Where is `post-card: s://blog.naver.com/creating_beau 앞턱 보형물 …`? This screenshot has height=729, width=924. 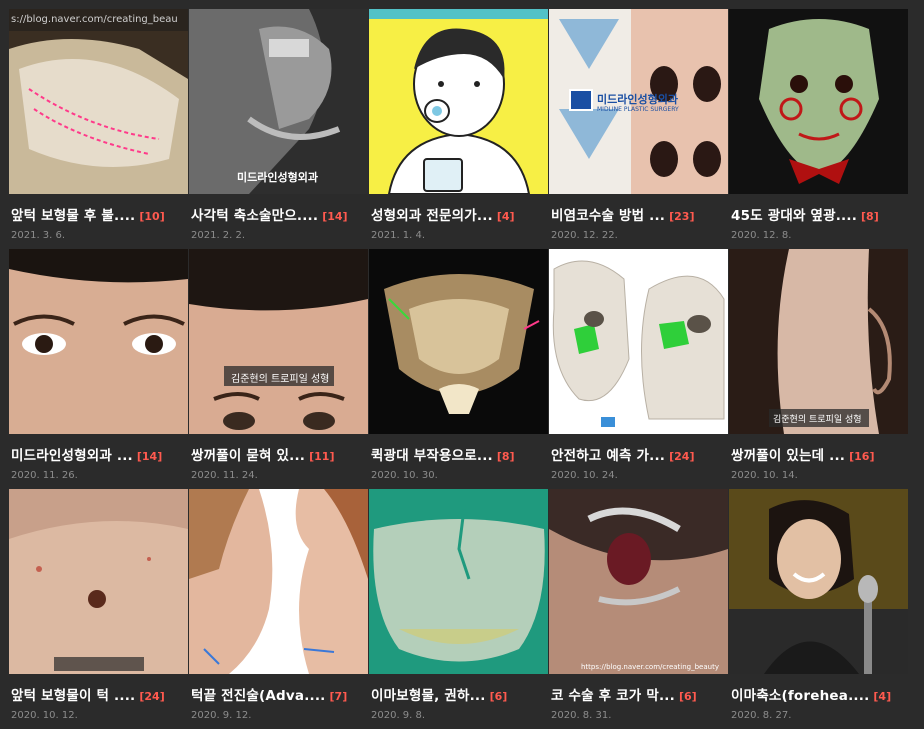
post-card: s://blog.naver.com/creating_beau 앞턱 보형물 … is located at coordinates (99, 129).